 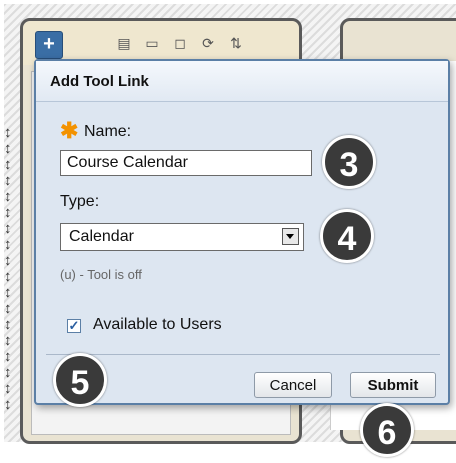 I want to click on step-marker-6: 6, so click(x=387, y=430).